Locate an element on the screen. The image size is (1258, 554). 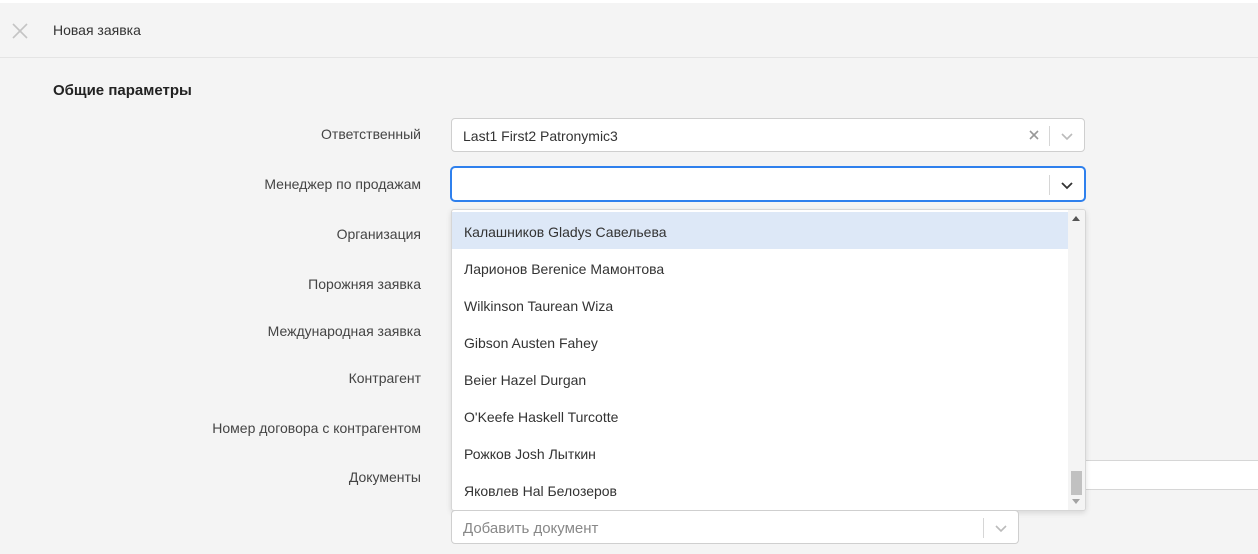
label-international-request: Международная заявка is located at coordinates (344, 331).